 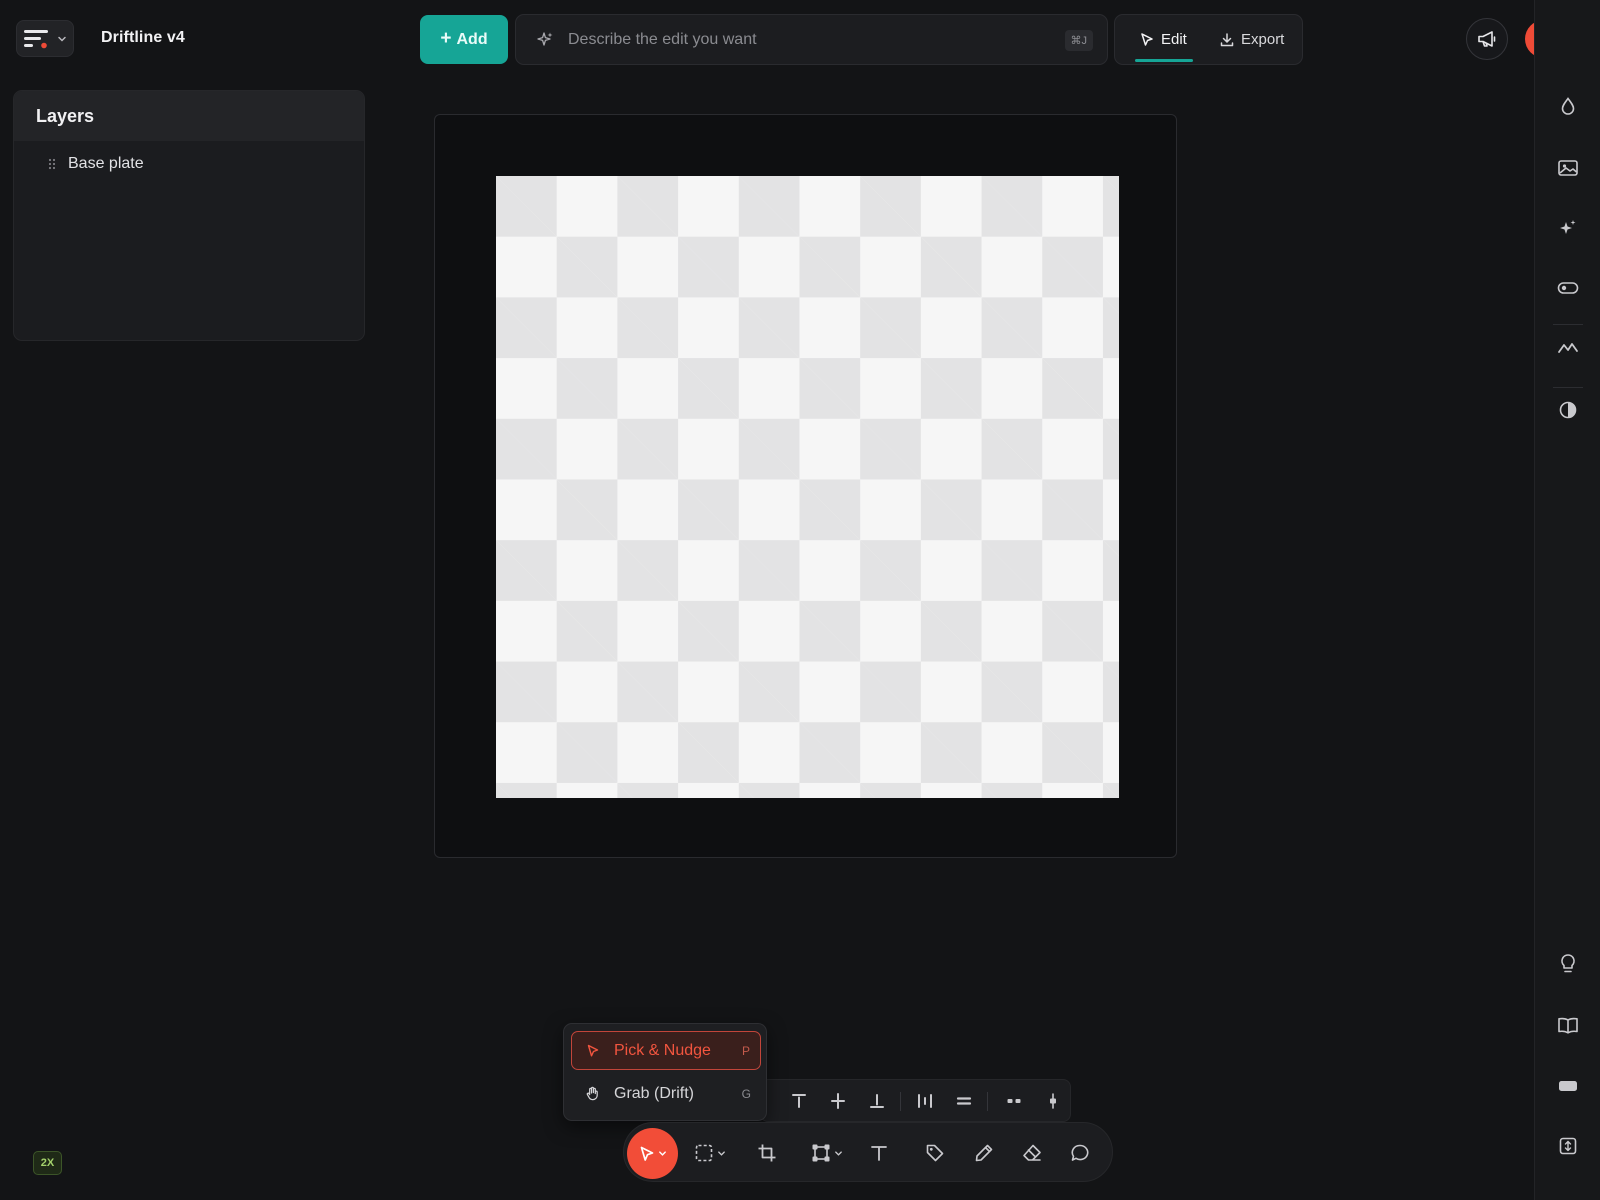 What do you see at coordinates (745, 1050) in the screenshot?
I see `menu-item-shortcut: P` at bounding box center [745, 1050].